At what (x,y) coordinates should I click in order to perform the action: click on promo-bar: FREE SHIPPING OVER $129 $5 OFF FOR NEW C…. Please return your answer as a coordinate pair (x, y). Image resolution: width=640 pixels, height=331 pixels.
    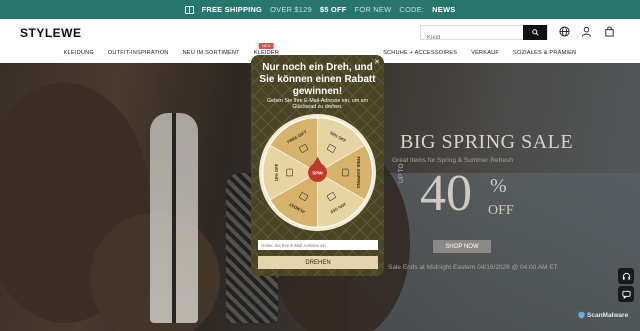
    Looking at the image, I should click on (320, 9).